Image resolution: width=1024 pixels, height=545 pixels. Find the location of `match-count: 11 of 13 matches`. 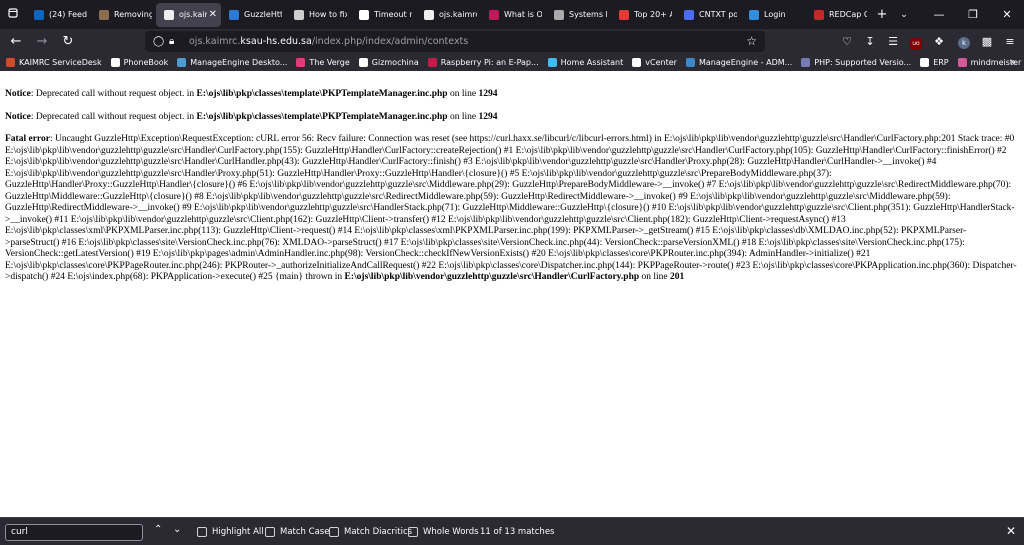

match-count: 11 of 13 matches is located at coordinates (517, 532).